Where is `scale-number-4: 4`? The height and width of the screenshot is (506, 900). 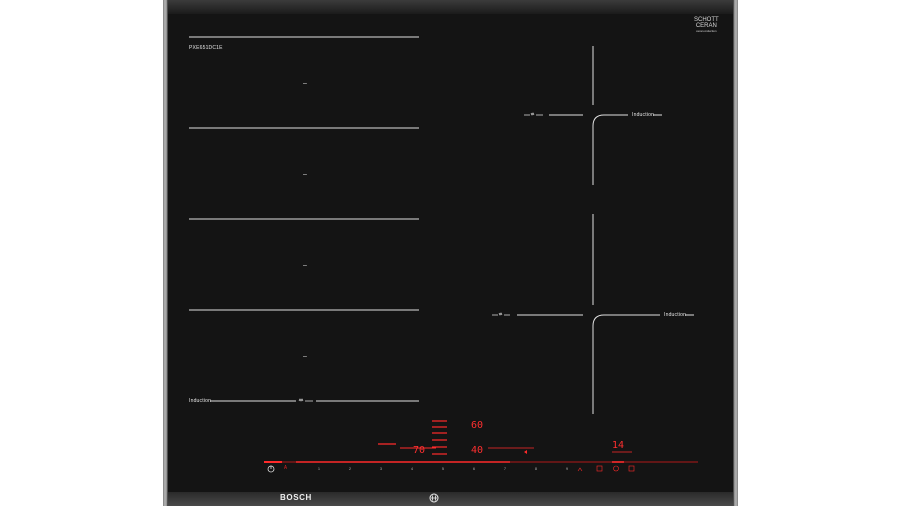 scale-number-4: 4 is located at coordinates (412, 469).